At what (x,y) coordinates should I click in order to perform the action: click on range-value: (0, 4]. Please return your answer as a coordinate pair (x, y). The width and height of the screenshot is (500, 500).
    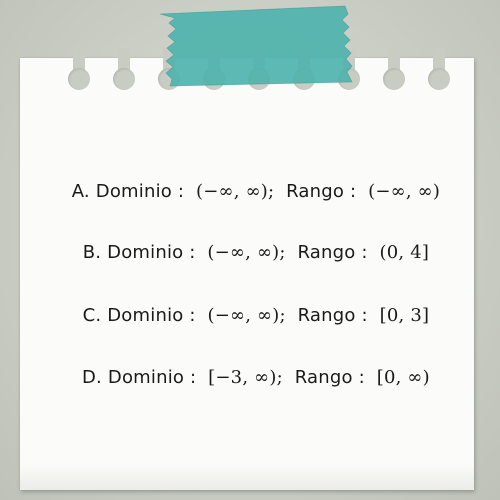
    Looking at the image, I should click on (404, 252).